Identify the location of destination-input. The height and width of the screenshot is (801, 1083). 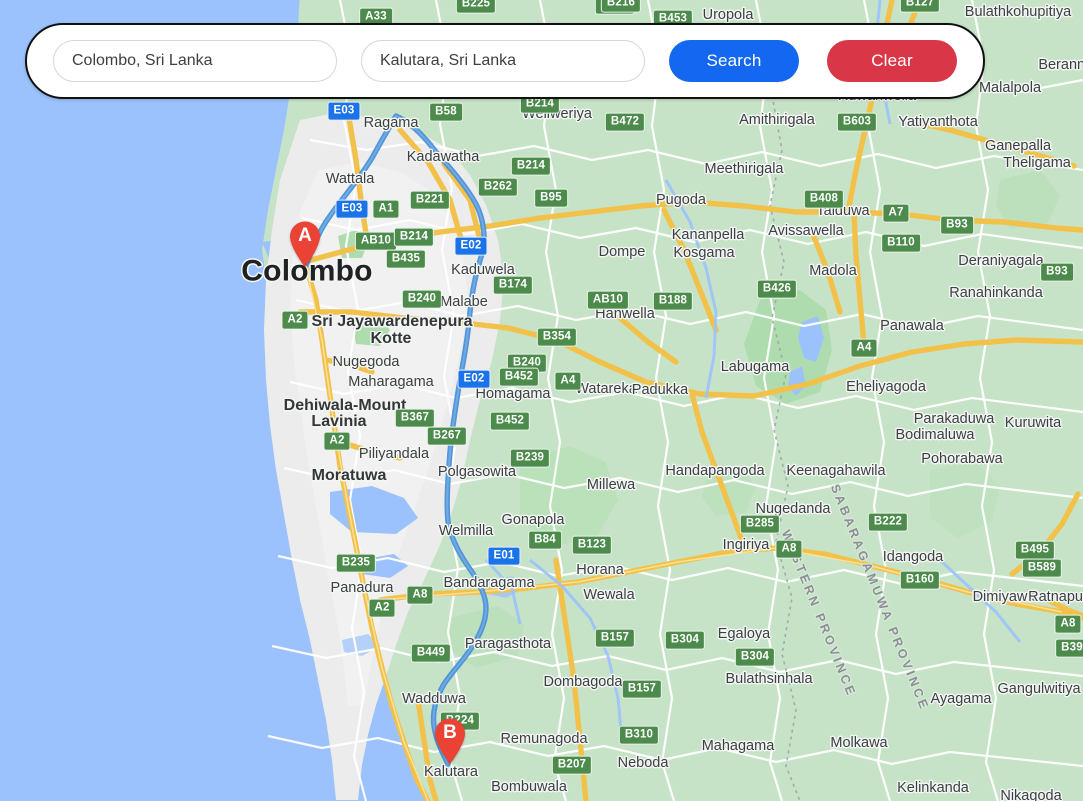
(503, 61).